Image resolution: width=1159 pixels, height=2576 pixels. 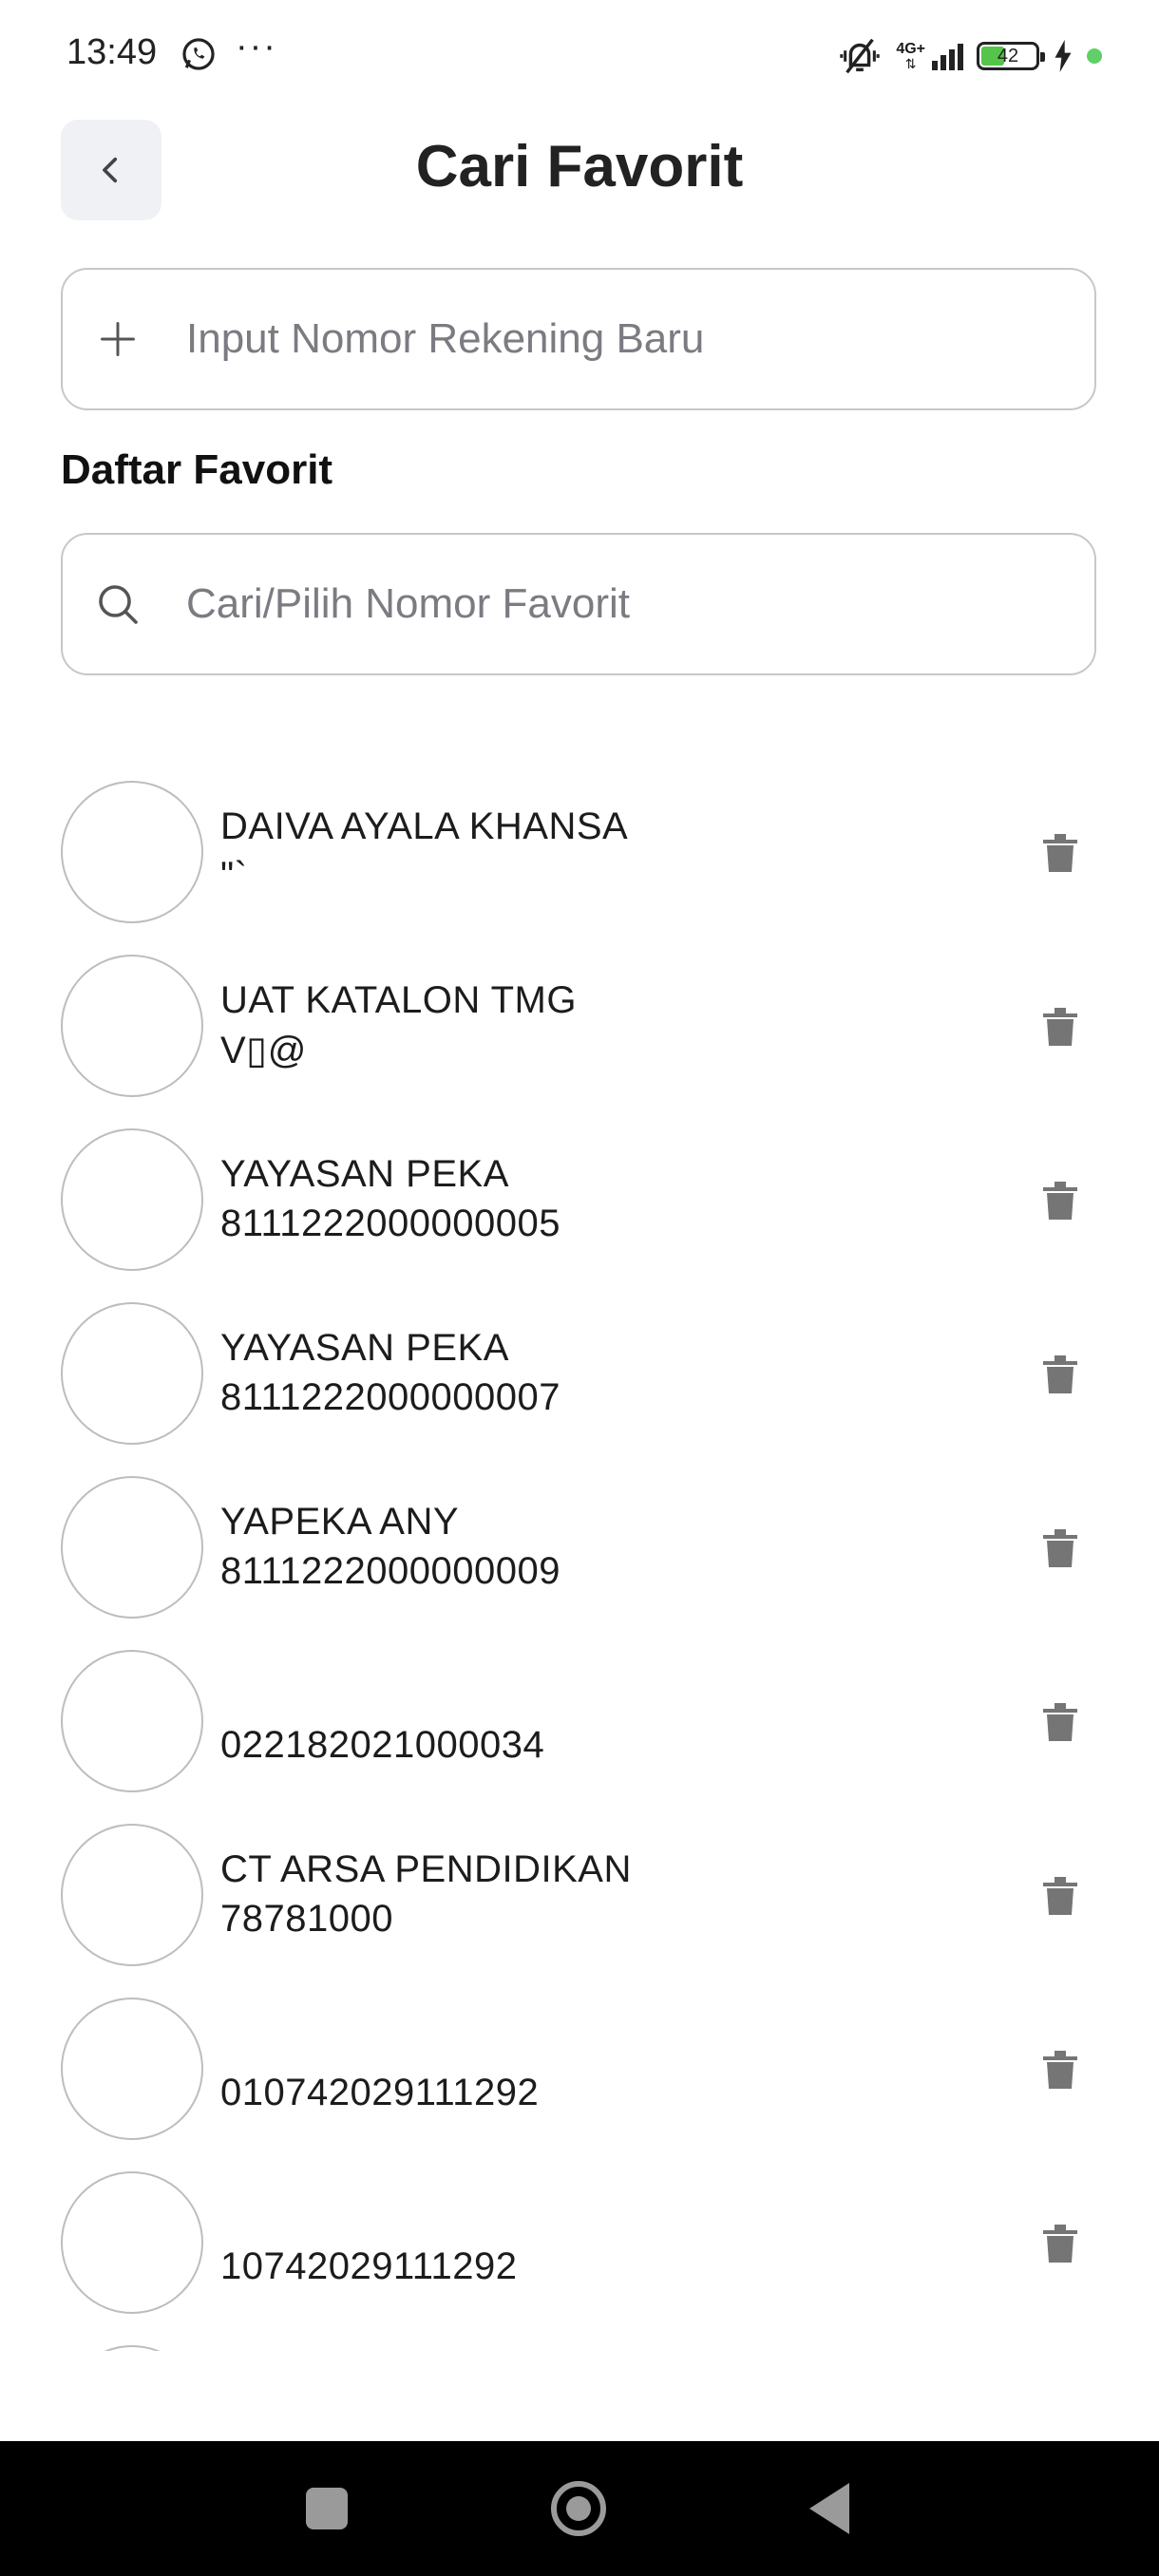 I want to click on battery-icon: 42, so click(x=1011, y=56).